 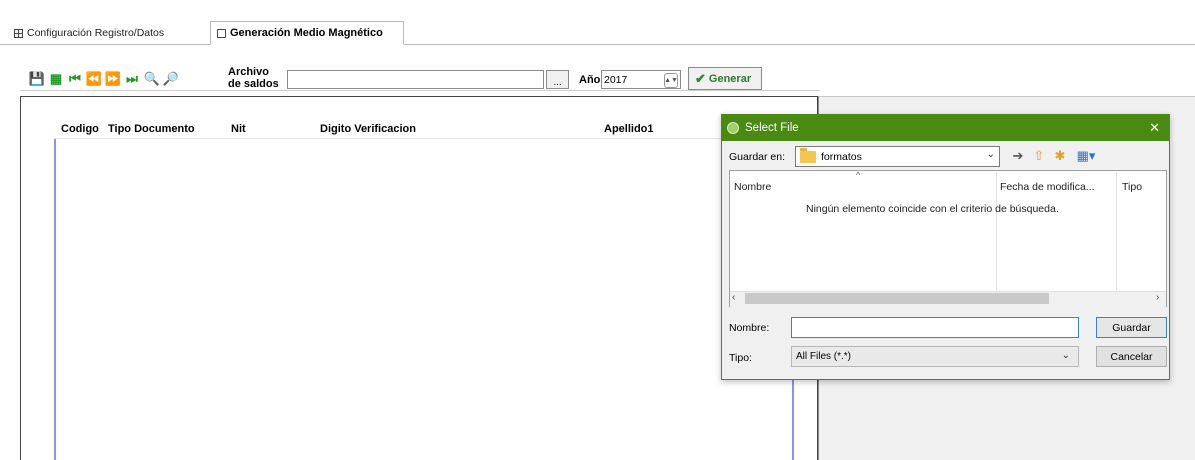 I want to click on tab-generacion-label: Generación Medio Magnético, so click(x=306, y=33).